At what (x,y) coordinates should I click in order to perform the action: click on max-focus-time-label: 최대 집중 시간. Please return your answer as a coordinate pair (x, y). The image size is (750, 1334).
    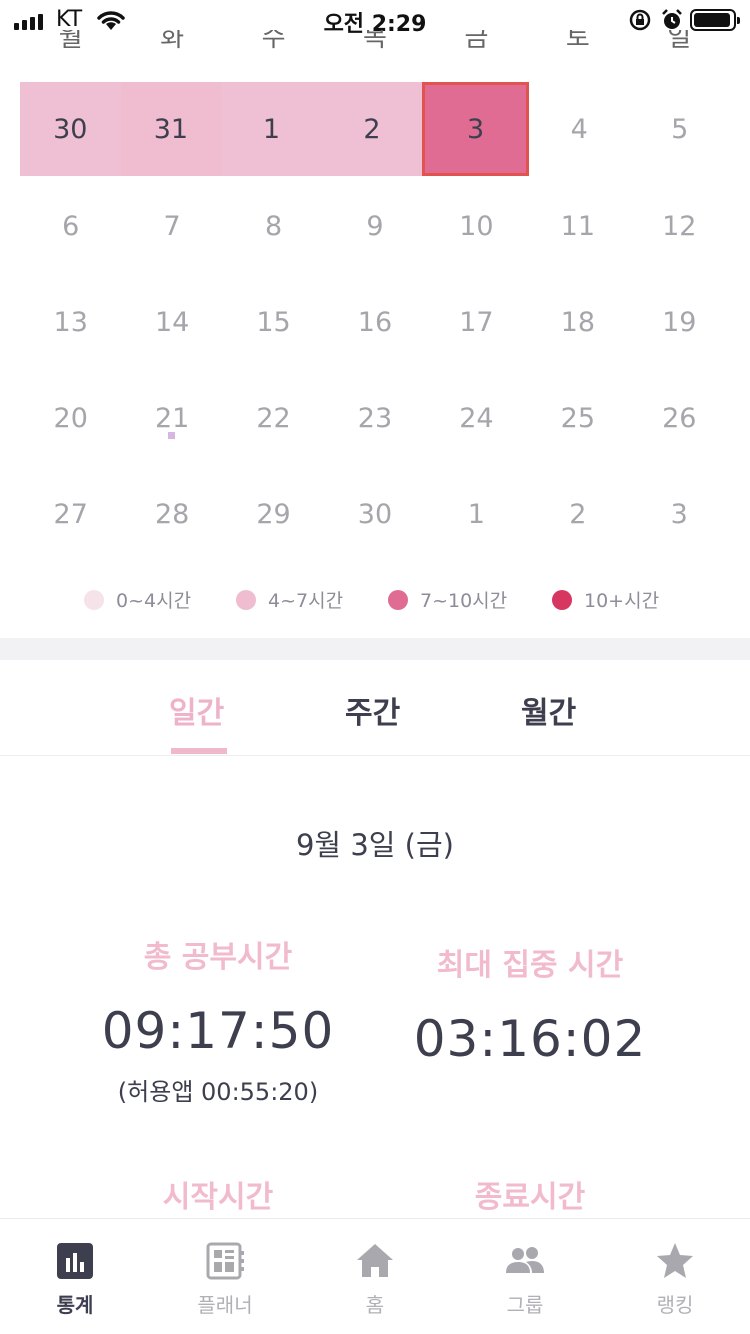
    Looking at the image, I should click on (530, 965).